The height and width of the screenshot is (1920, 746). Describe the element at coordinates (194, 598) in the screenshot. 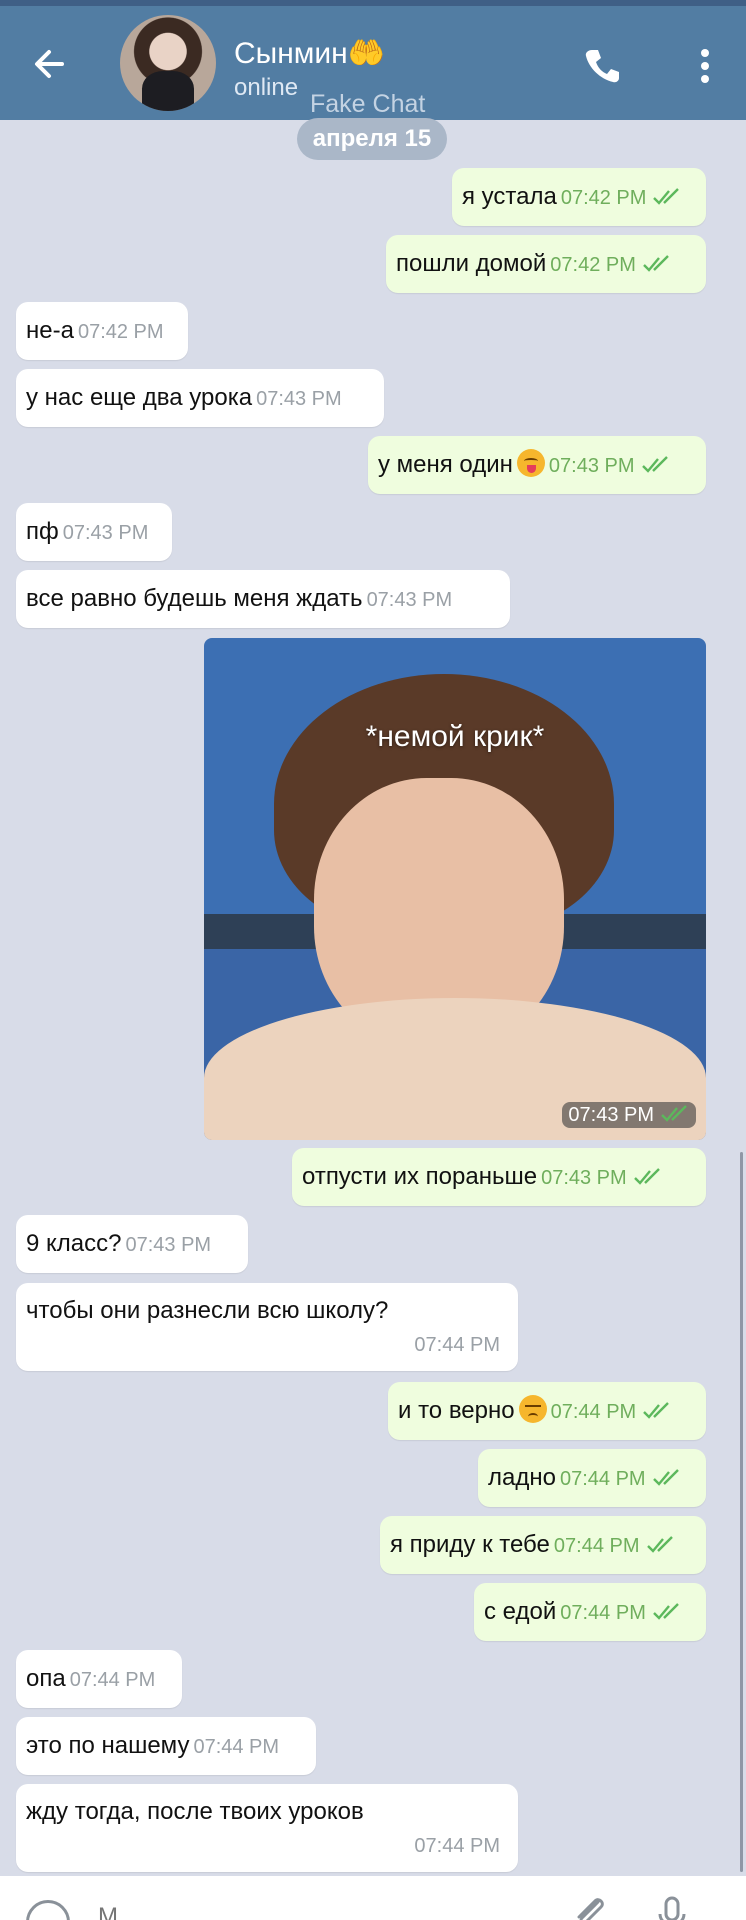

I see `message-text: все равно будешь меня ждать` at that location.